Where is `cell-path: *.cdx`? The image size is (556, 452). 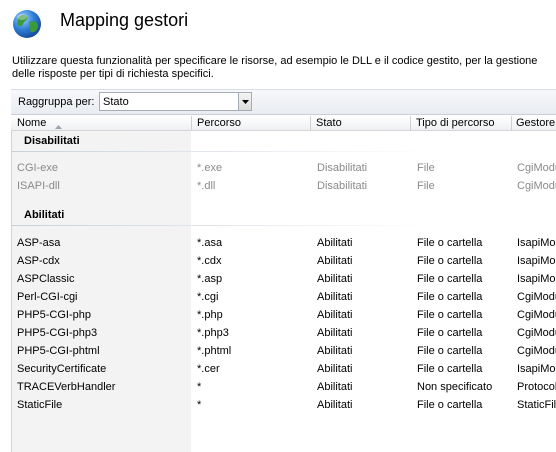 cell-path: *.cdx is located at coordinates (254, 261).